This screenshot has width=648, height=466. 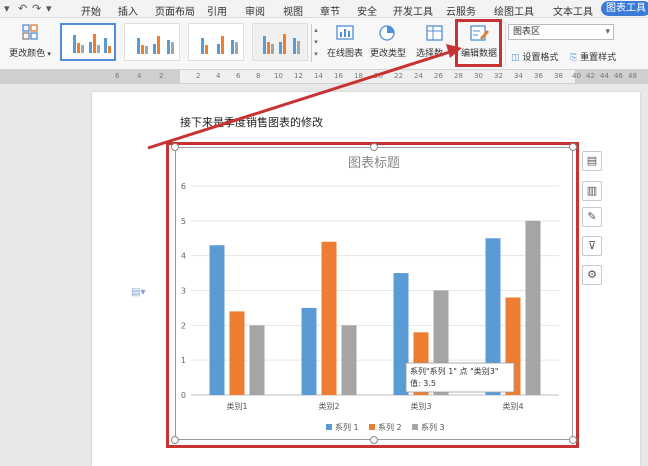 I want to click on x-tick-label: 类别3, so click(x=420, y=406).